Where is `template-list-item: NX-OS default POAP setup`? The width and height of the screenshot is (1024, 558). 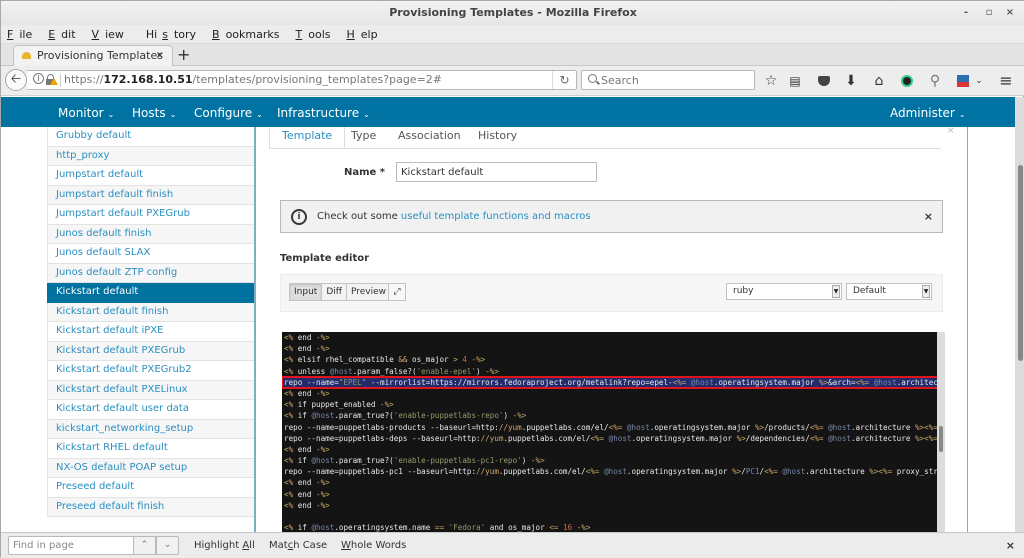
template-list-item: NX-OS default POAP setup is located at coordinates (151, 468).